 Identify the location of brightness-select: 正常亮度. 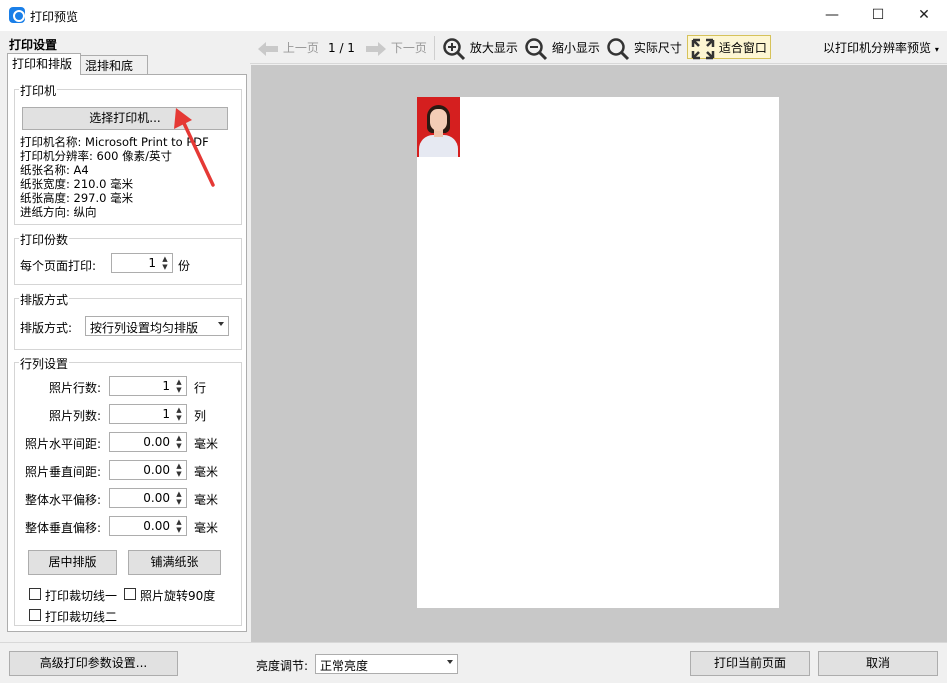
(386, 664).